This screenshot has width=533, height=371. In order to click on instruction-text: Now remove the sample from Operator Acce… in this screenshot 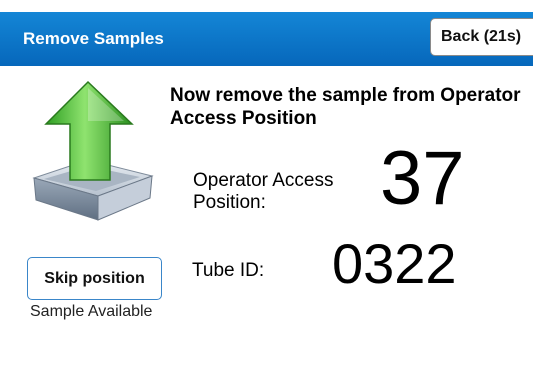, I will do `click(345, 107)`.